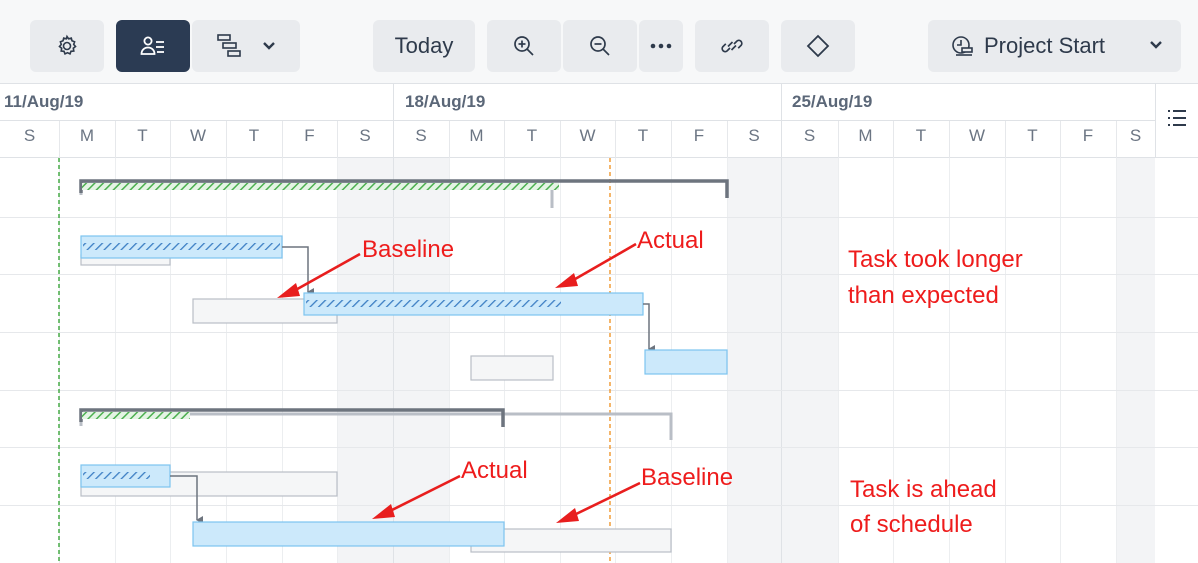  I want to click on zoom-out-button, so click(600, 46).